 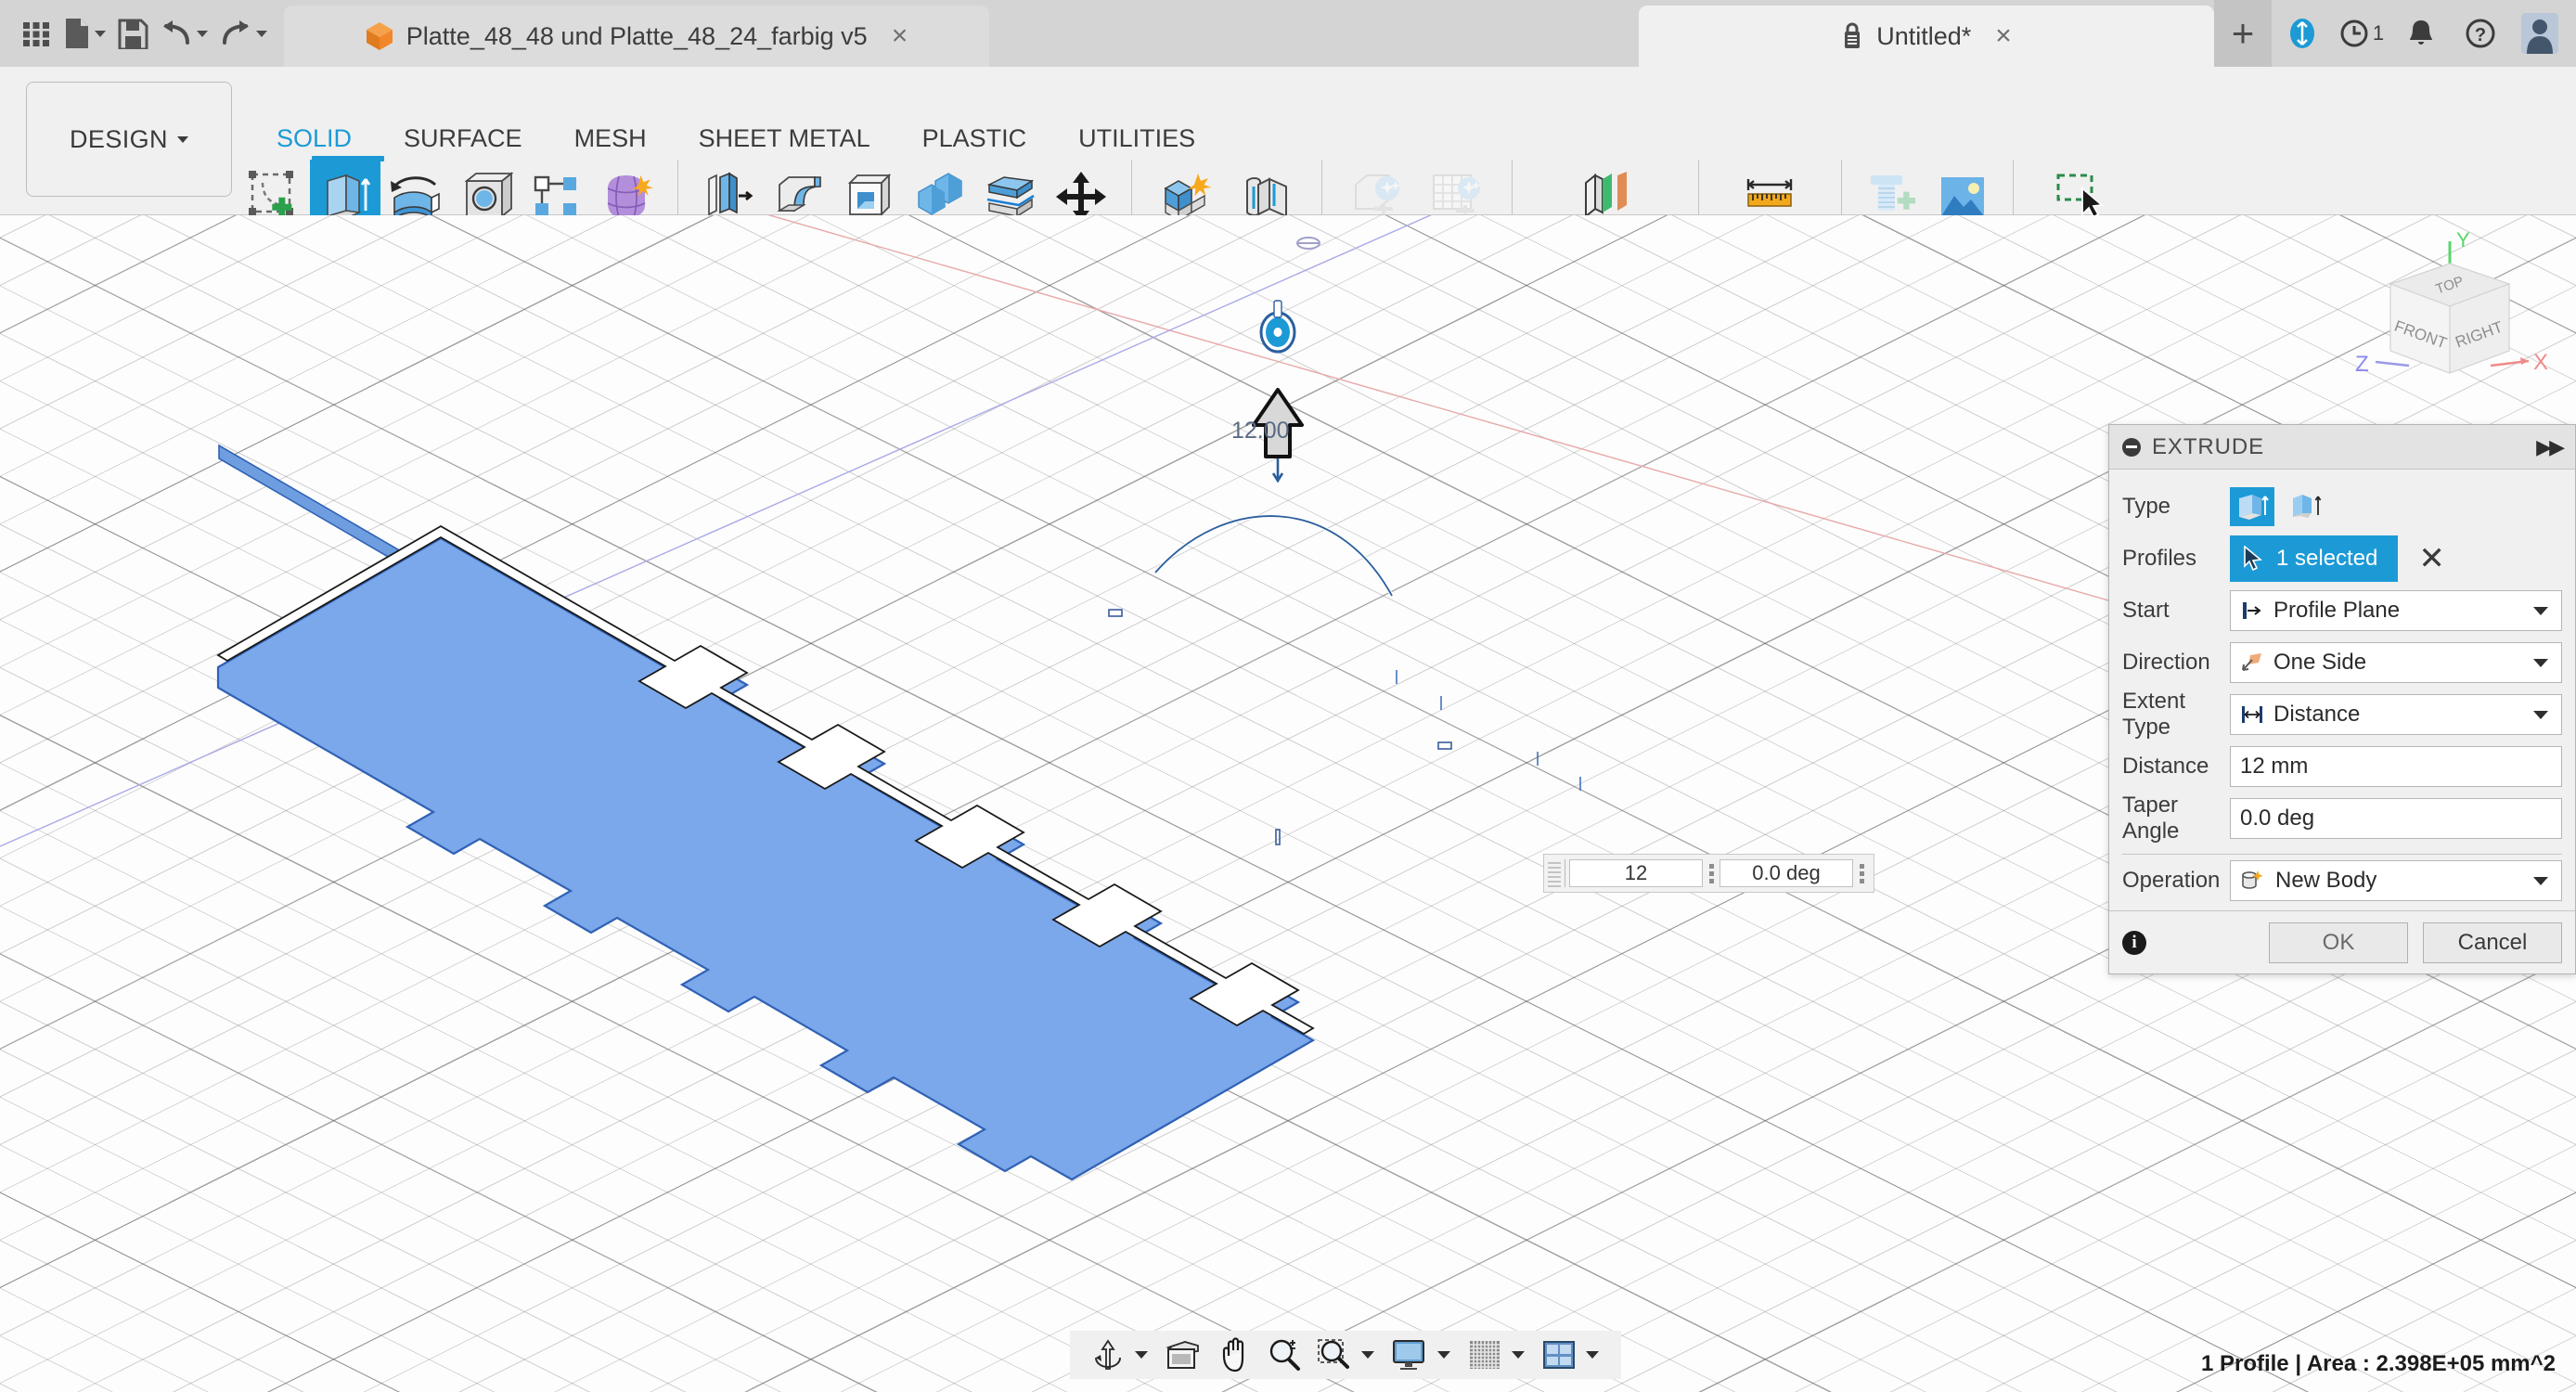 I want to click on tab-sheet-metal: SHEET METAL, so click(x=784, y=139).